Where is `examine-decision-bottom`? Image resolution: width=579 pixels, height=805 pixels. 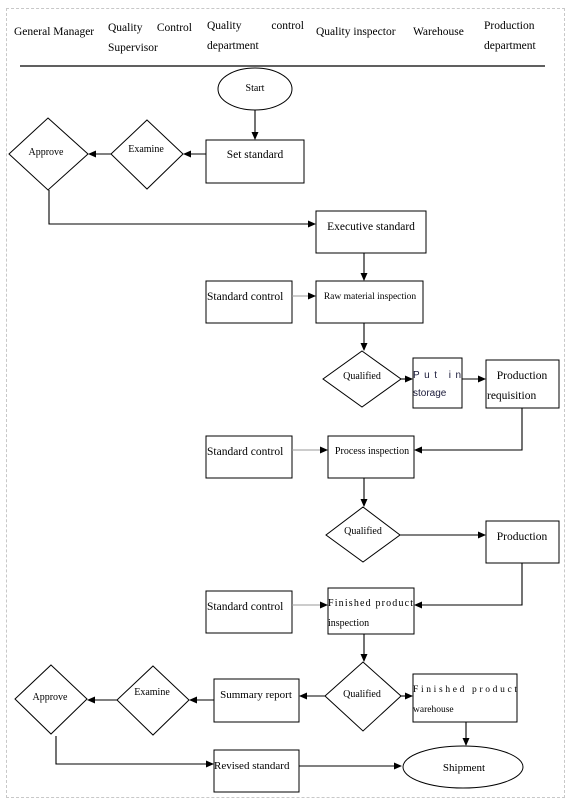
examine-decision-bottom is located at coordinates (153, 700).